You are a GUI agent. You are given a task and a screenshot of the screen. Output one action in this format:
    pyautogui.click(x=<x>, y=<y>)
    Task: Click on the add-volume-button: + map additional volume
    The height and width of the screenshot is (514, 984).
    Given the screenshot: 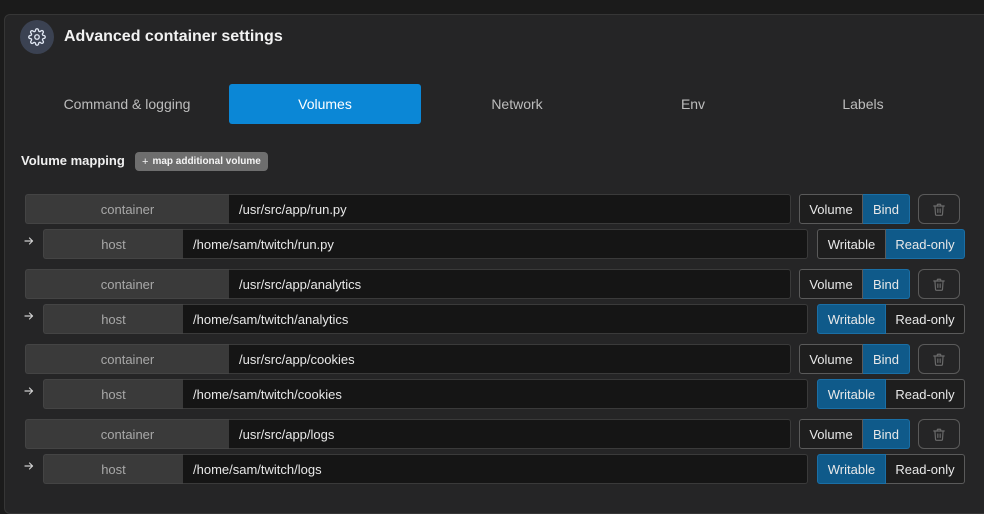 What is the action you would take?
    pyautogui.click(x=201, y=161)
    